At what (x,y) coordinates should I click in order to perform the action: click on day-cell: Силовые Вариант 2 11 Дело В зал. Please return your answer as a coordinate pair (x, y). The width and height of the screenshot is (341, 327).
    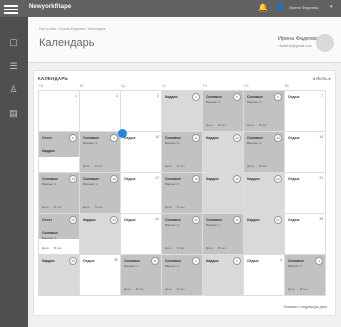
    Looking at the image, I should click on (182, 152).